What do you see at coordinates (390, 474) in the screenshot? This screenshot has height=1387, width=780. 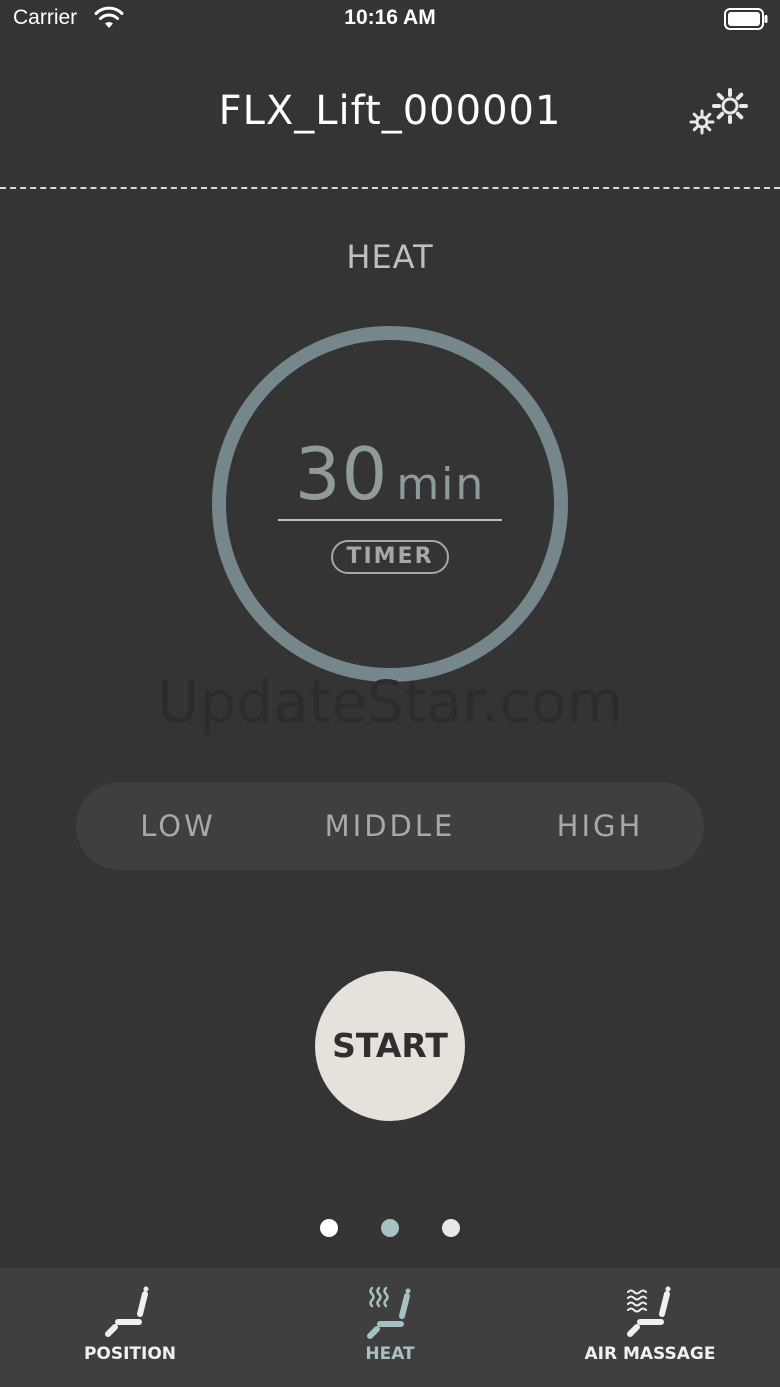 I see `timer-value: 30 min` at bounding box center [390, 474].